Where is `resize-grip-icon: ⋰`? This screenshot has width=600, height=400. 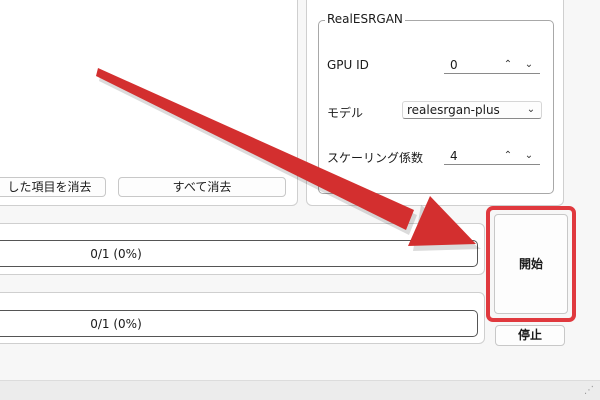 resize-grip-icon: ⋰ is located at coordinates (589, 391).